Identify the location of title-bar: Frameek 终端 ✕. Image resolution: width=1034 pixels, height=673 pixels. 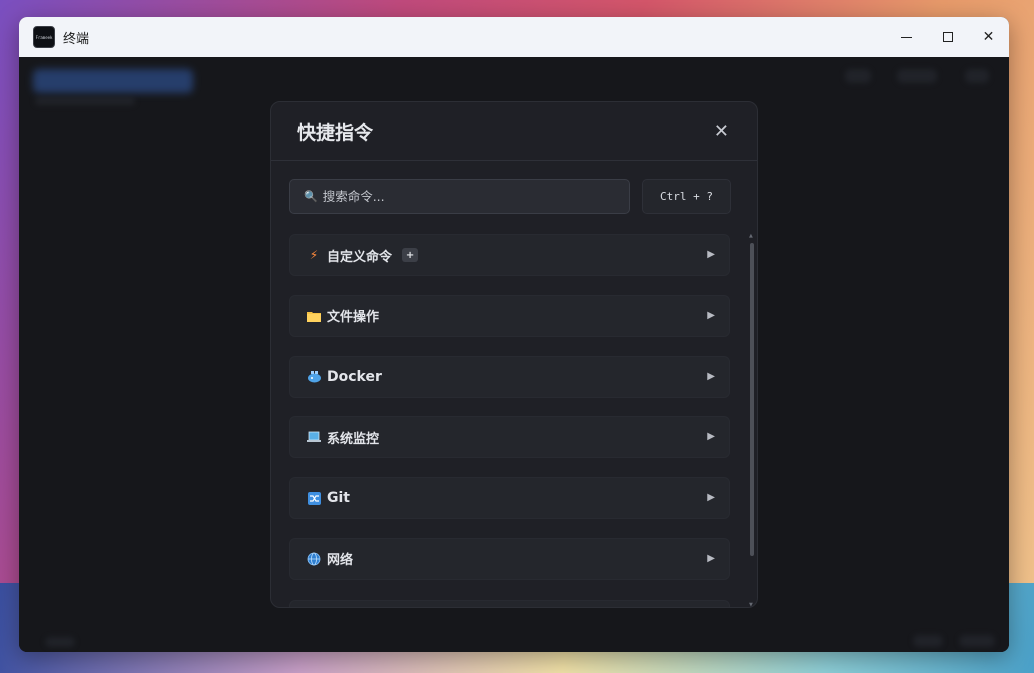
(514, 37).